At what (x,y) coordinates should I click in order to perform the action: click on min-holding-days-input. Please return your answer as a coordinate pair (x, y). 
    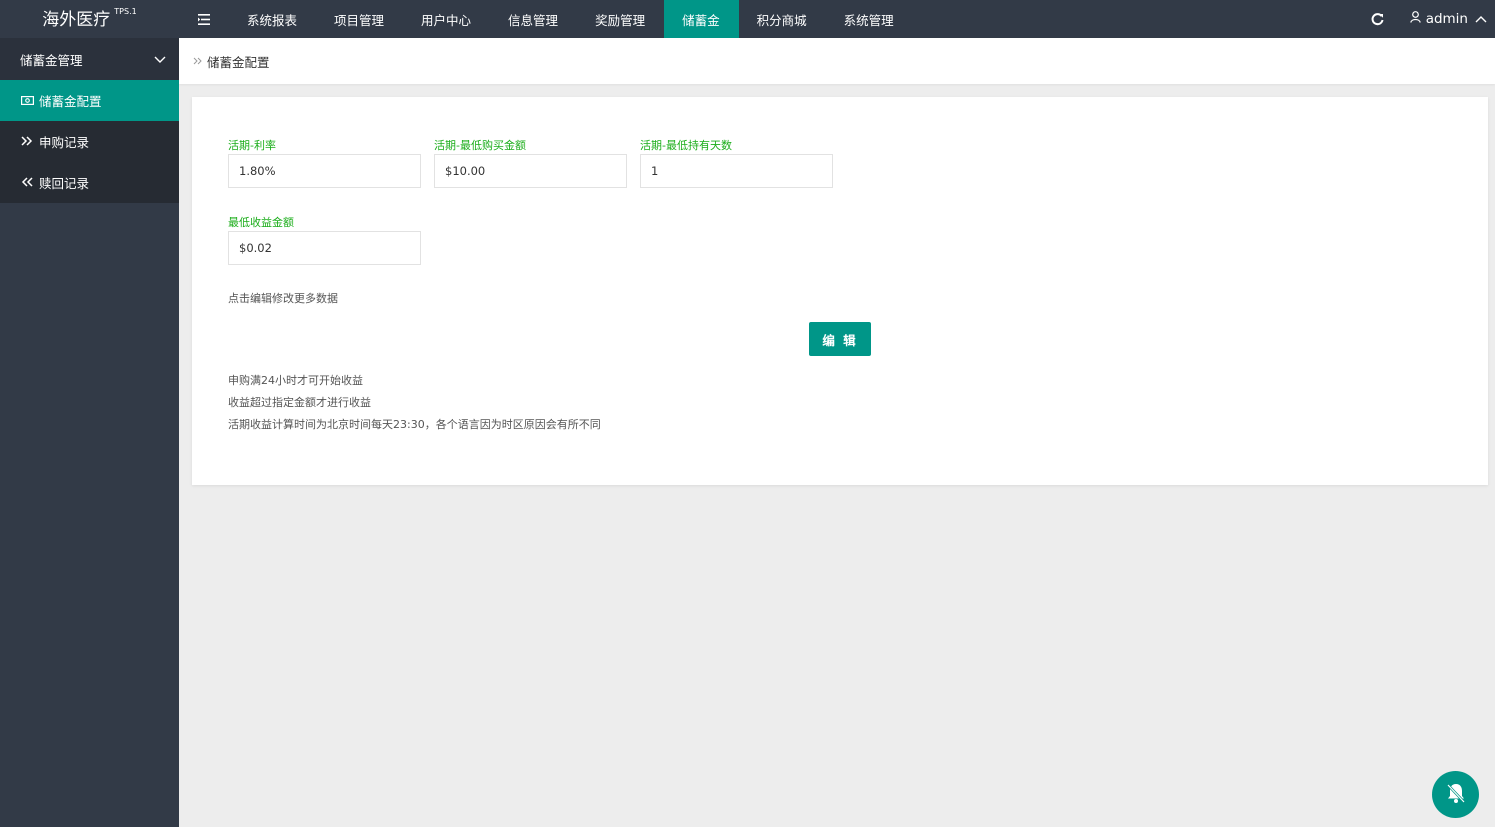
    Looking at the image, I should click on (736, 171).